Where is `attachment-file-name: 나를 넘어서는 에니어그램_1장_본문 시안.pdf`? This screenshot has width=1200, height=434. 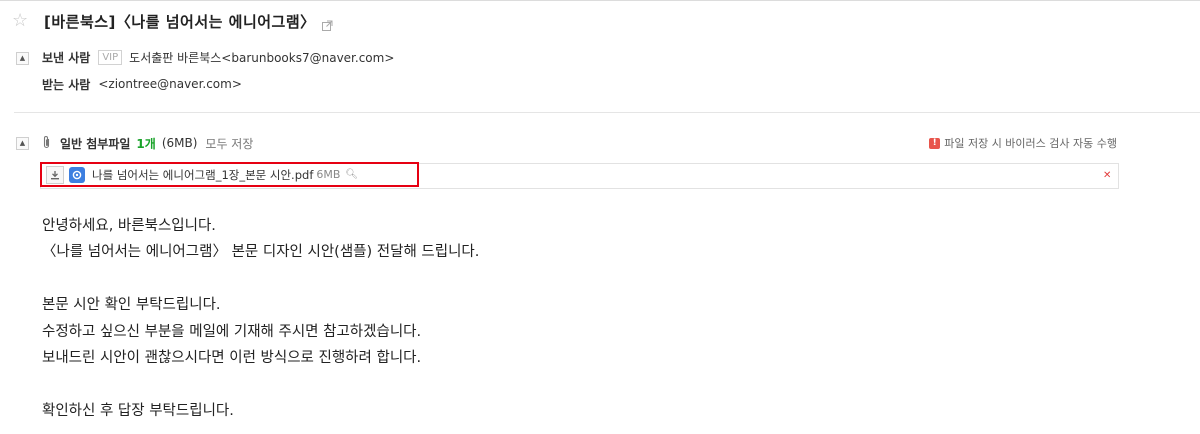 attachment-file-name: 나를 넘어서는 에니어그램_1장_본문 시안.pdf is located at coordinates (202, 175).